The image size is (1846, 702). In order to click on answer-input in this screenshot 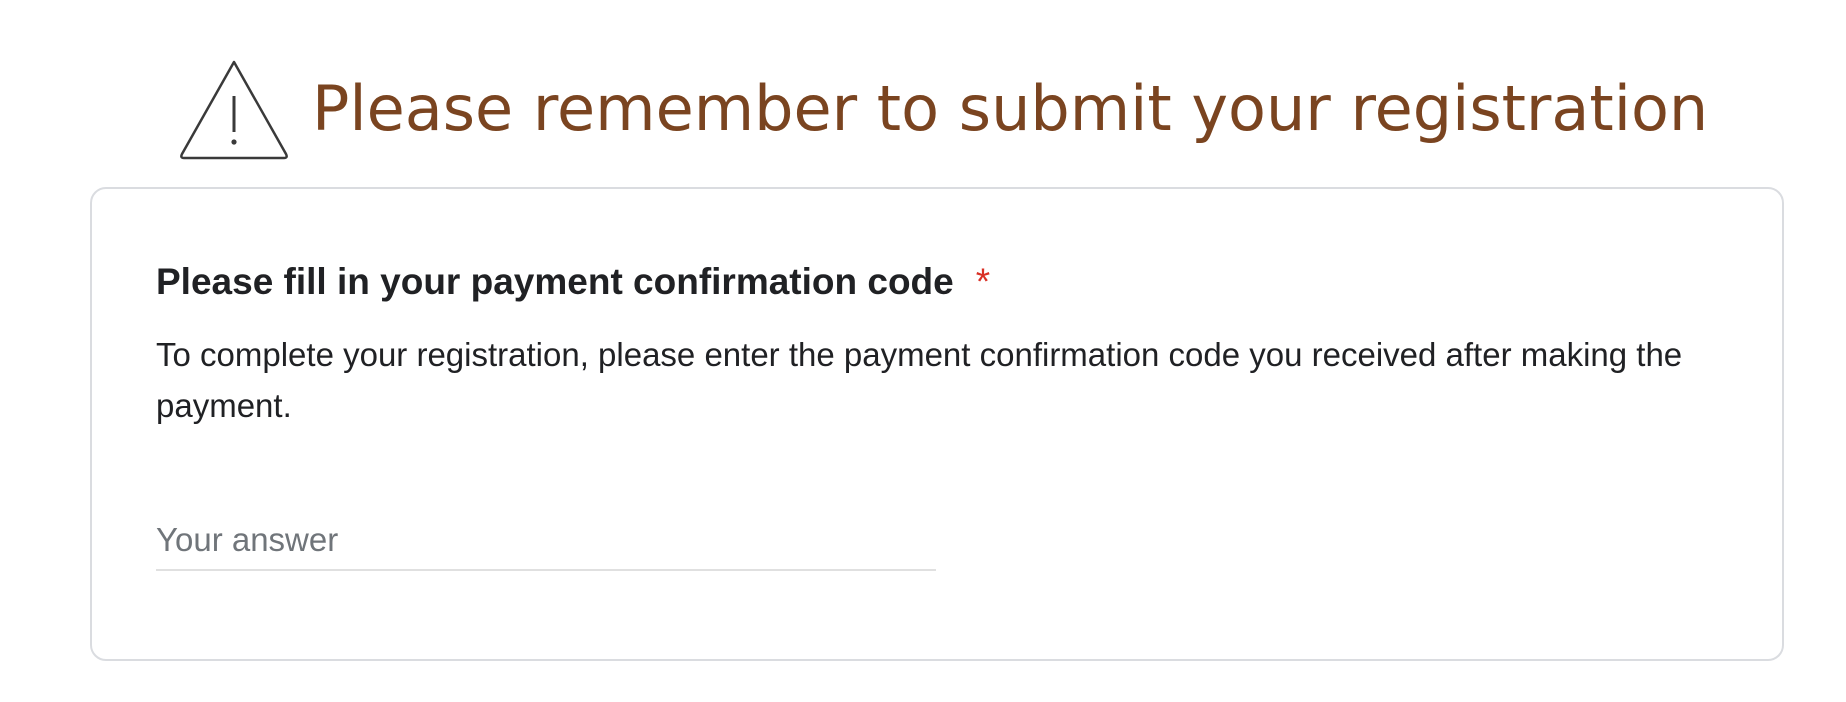, I will do `click(546, 541)`.